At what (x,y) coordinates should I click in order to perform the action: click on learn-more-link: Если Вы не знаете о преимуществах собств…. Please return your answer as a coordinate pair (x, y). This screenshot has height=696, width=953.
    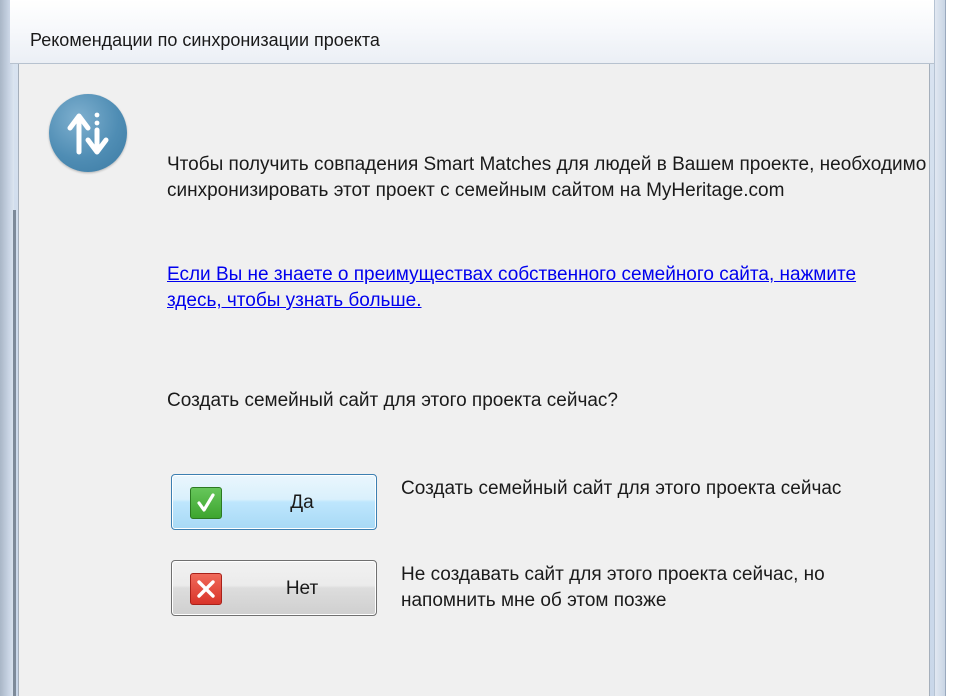
    Looking at the image, I should click on (537, 288).